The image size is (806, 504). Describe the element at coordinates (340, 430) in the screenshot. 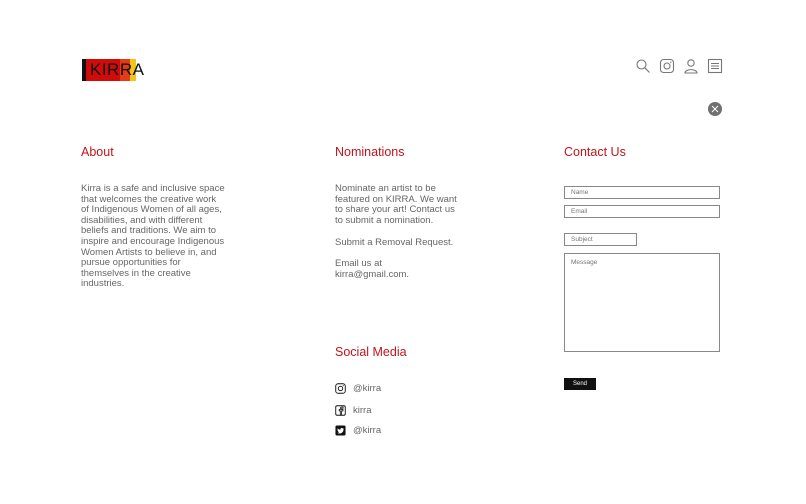

I see `twitter-icon` at that location.